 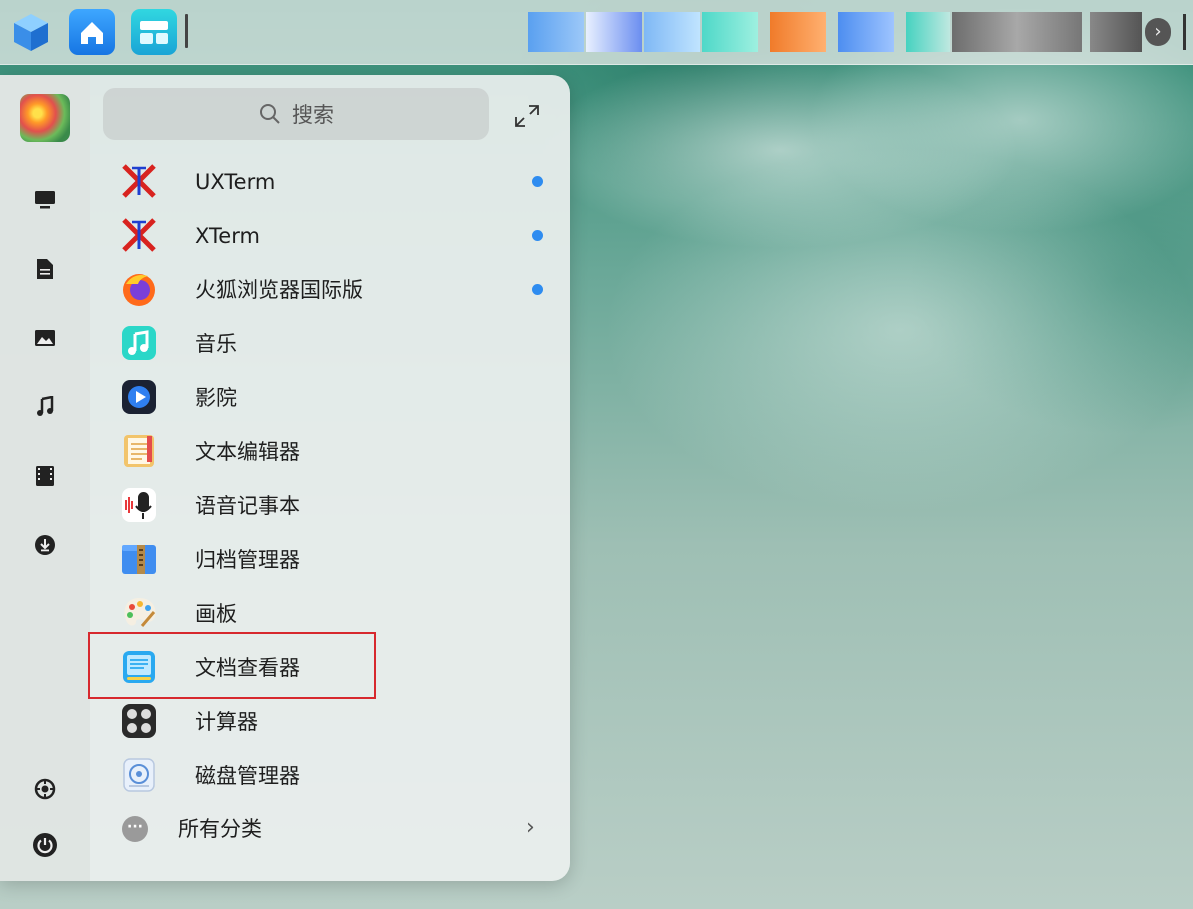 What do you see at coordinates (330, 236) in the screenshot?
I see `app-item-xterm: XTerm` at bounding box center [330, 236].